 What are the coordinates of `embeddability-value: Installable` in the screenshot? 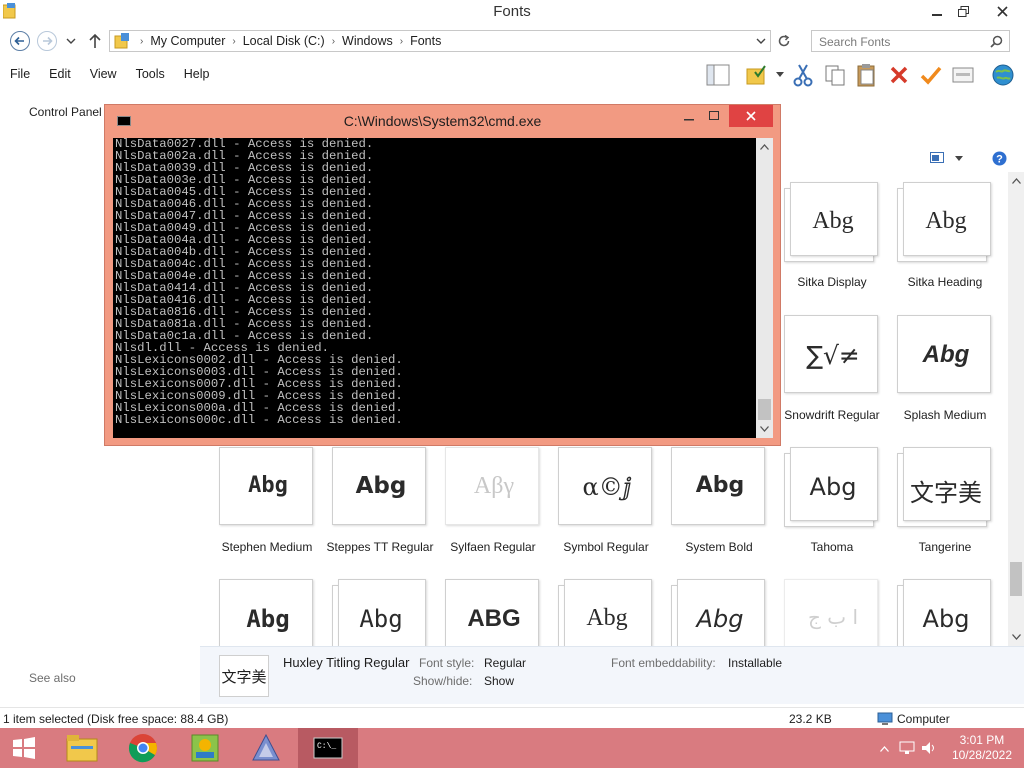 It's located at (755, 663).